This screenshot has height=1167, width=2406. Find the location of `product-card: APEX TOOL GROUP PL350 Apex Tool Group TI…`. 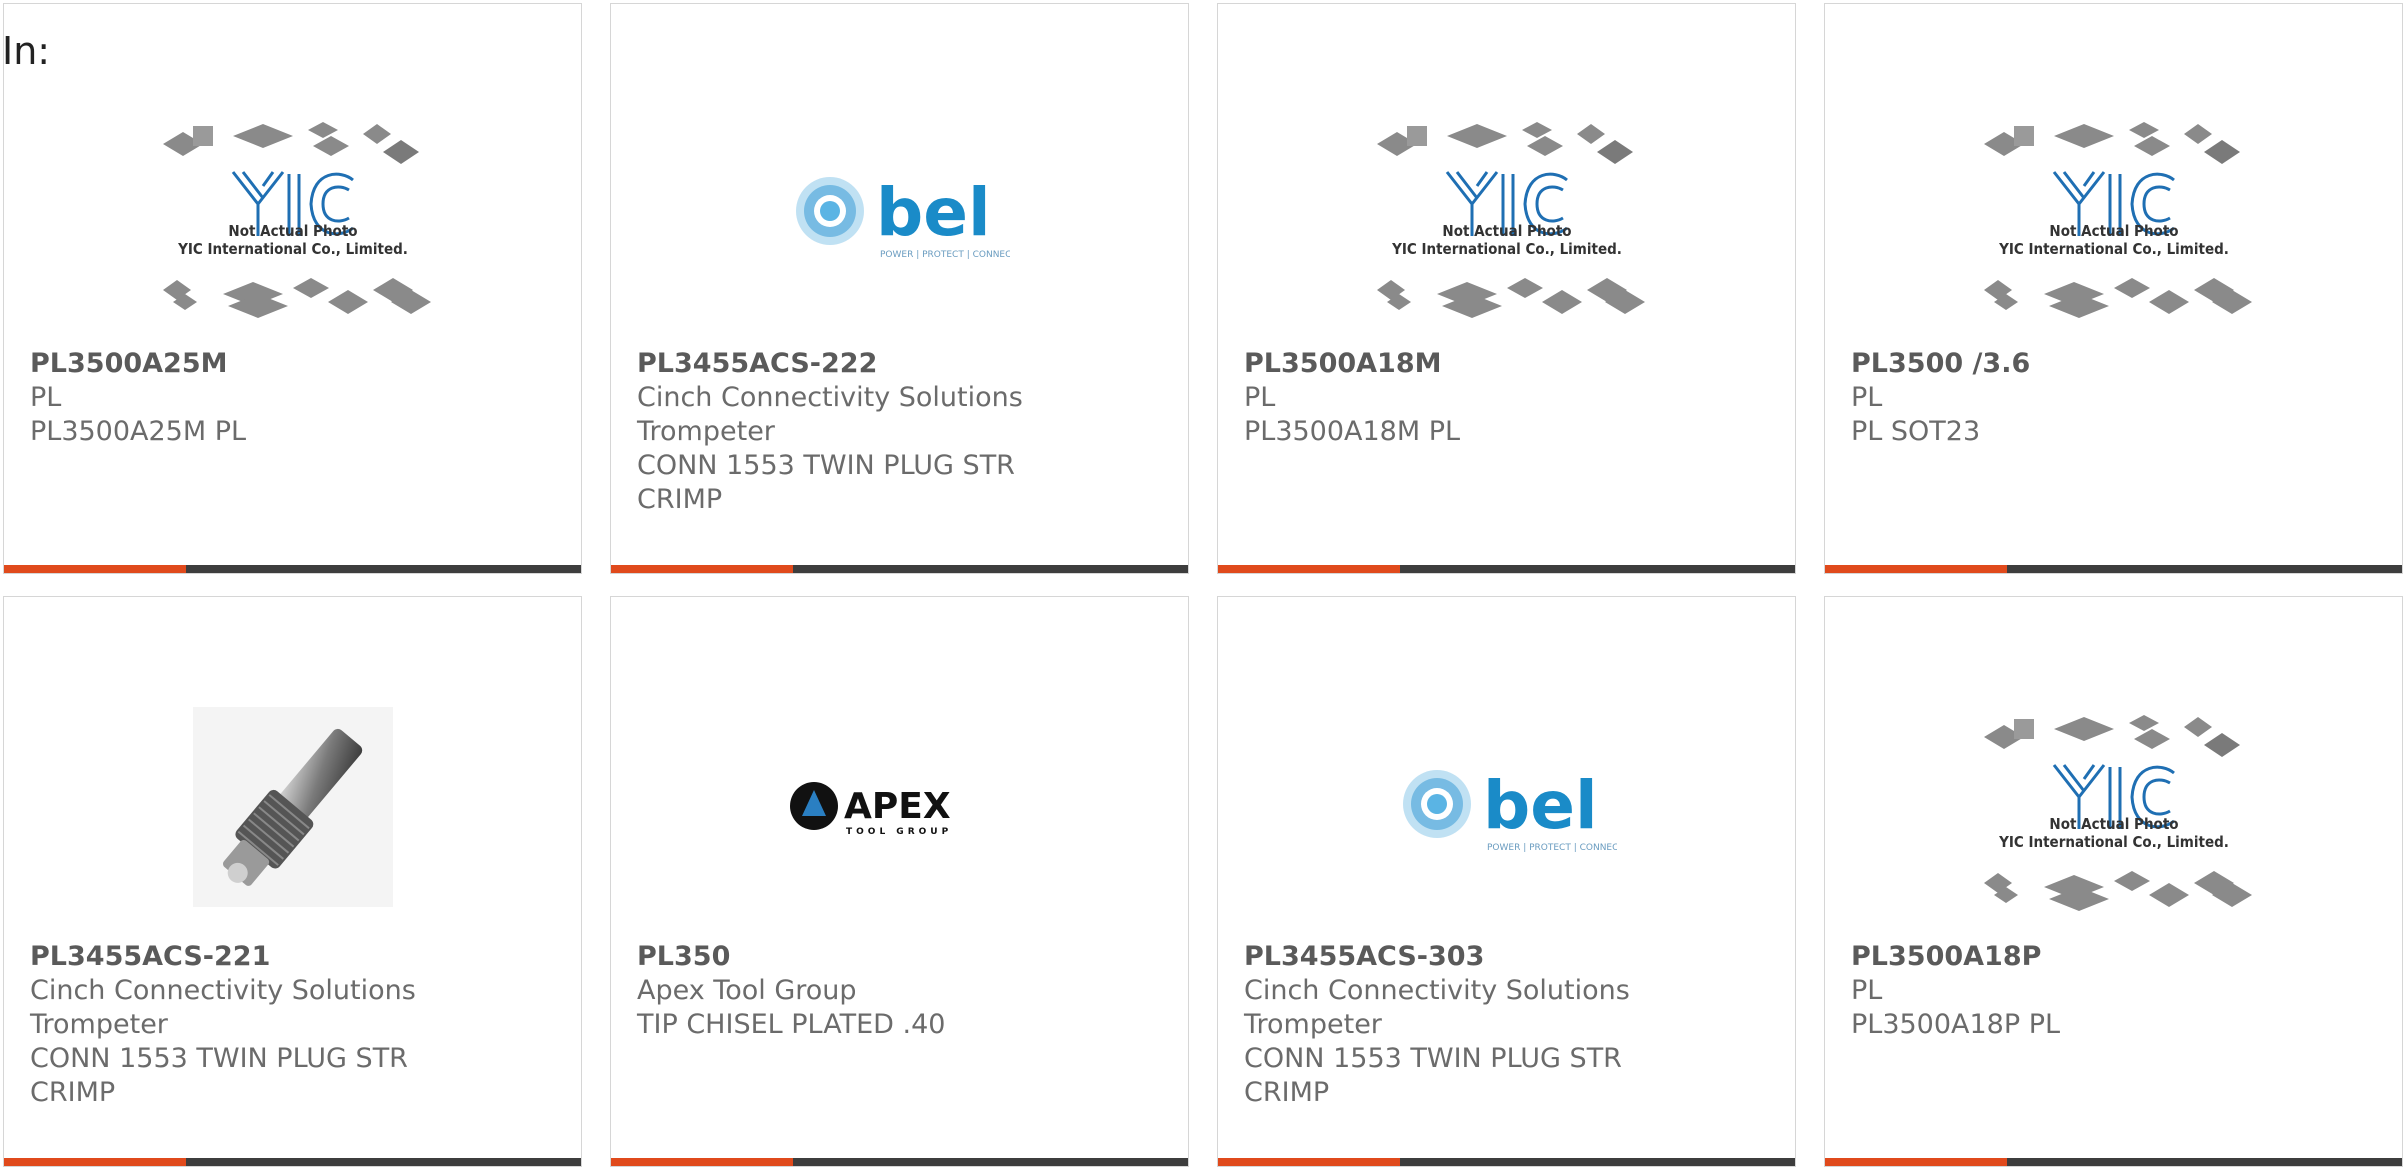

product-card: APEX TOOL GROUP PL350 Apex Tool Group TI… is located at coordinates (899, 881).